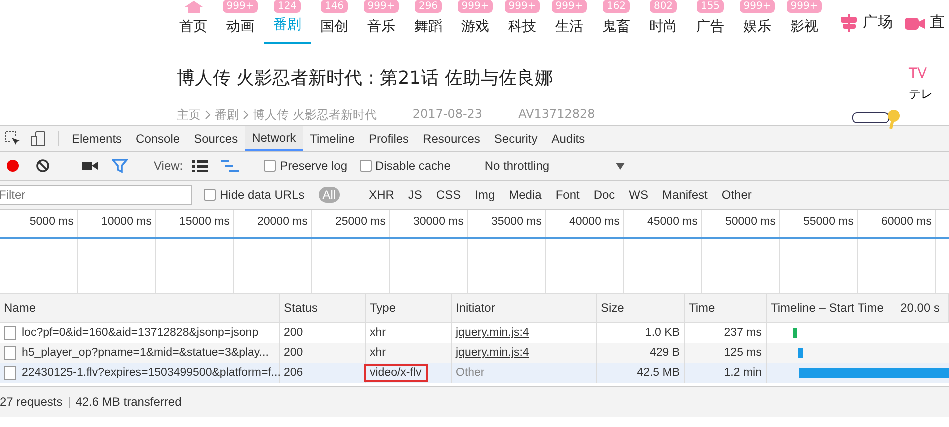 The image size is (949, 427). I want to click on column-header: Size, so click(641, 308).